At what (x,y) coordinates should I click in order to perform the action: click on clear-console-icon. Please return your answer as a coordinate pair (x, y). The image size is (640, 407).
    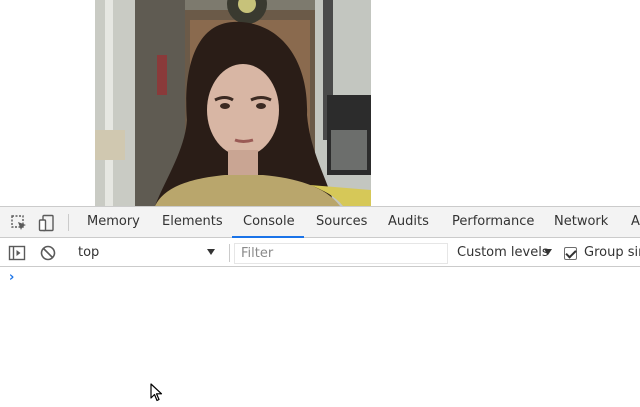
    Looking at the image, I should click on (48, 253).